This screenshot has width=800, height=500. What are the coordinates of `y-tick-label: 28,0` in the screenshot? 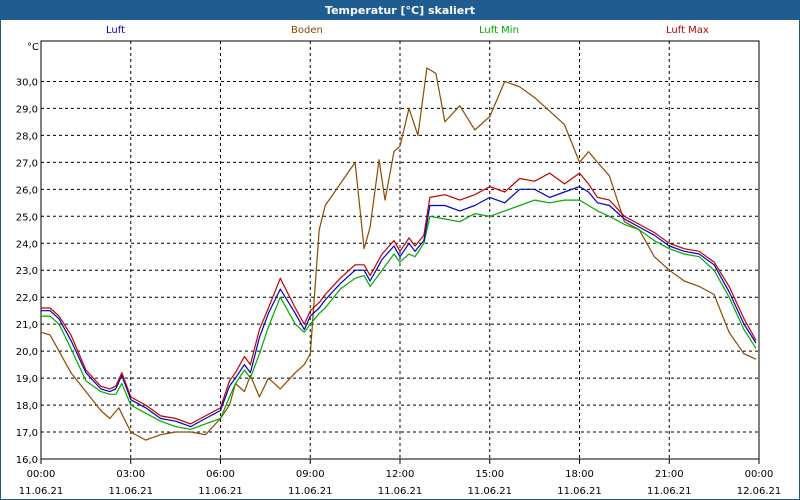 It's located at (27, 136).